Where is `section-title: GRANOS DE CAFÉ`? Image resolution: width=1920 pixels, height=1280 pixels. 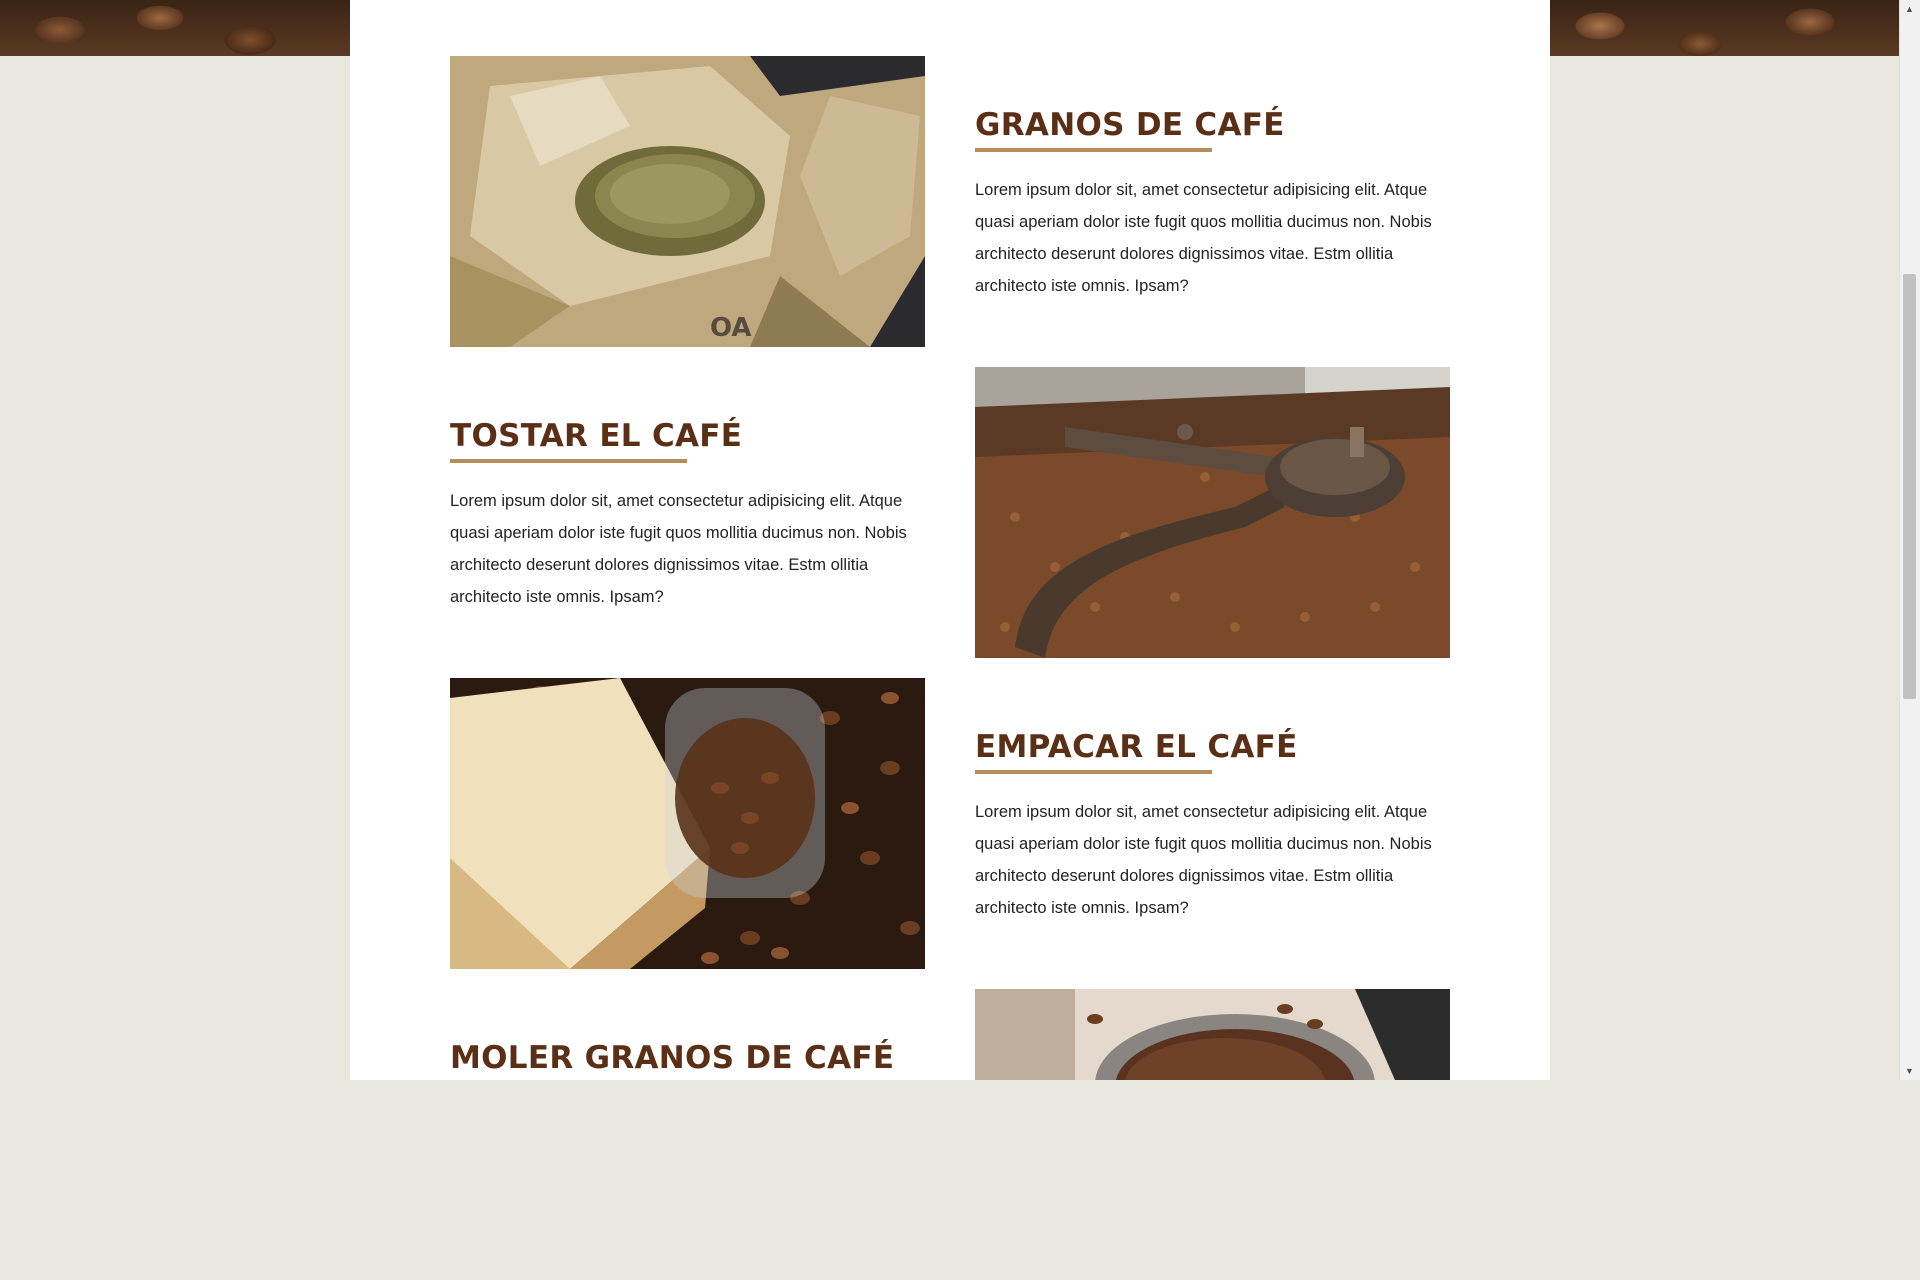
section-title: GRANOS DE CAFÉ is located at coordinates (1130, 125).